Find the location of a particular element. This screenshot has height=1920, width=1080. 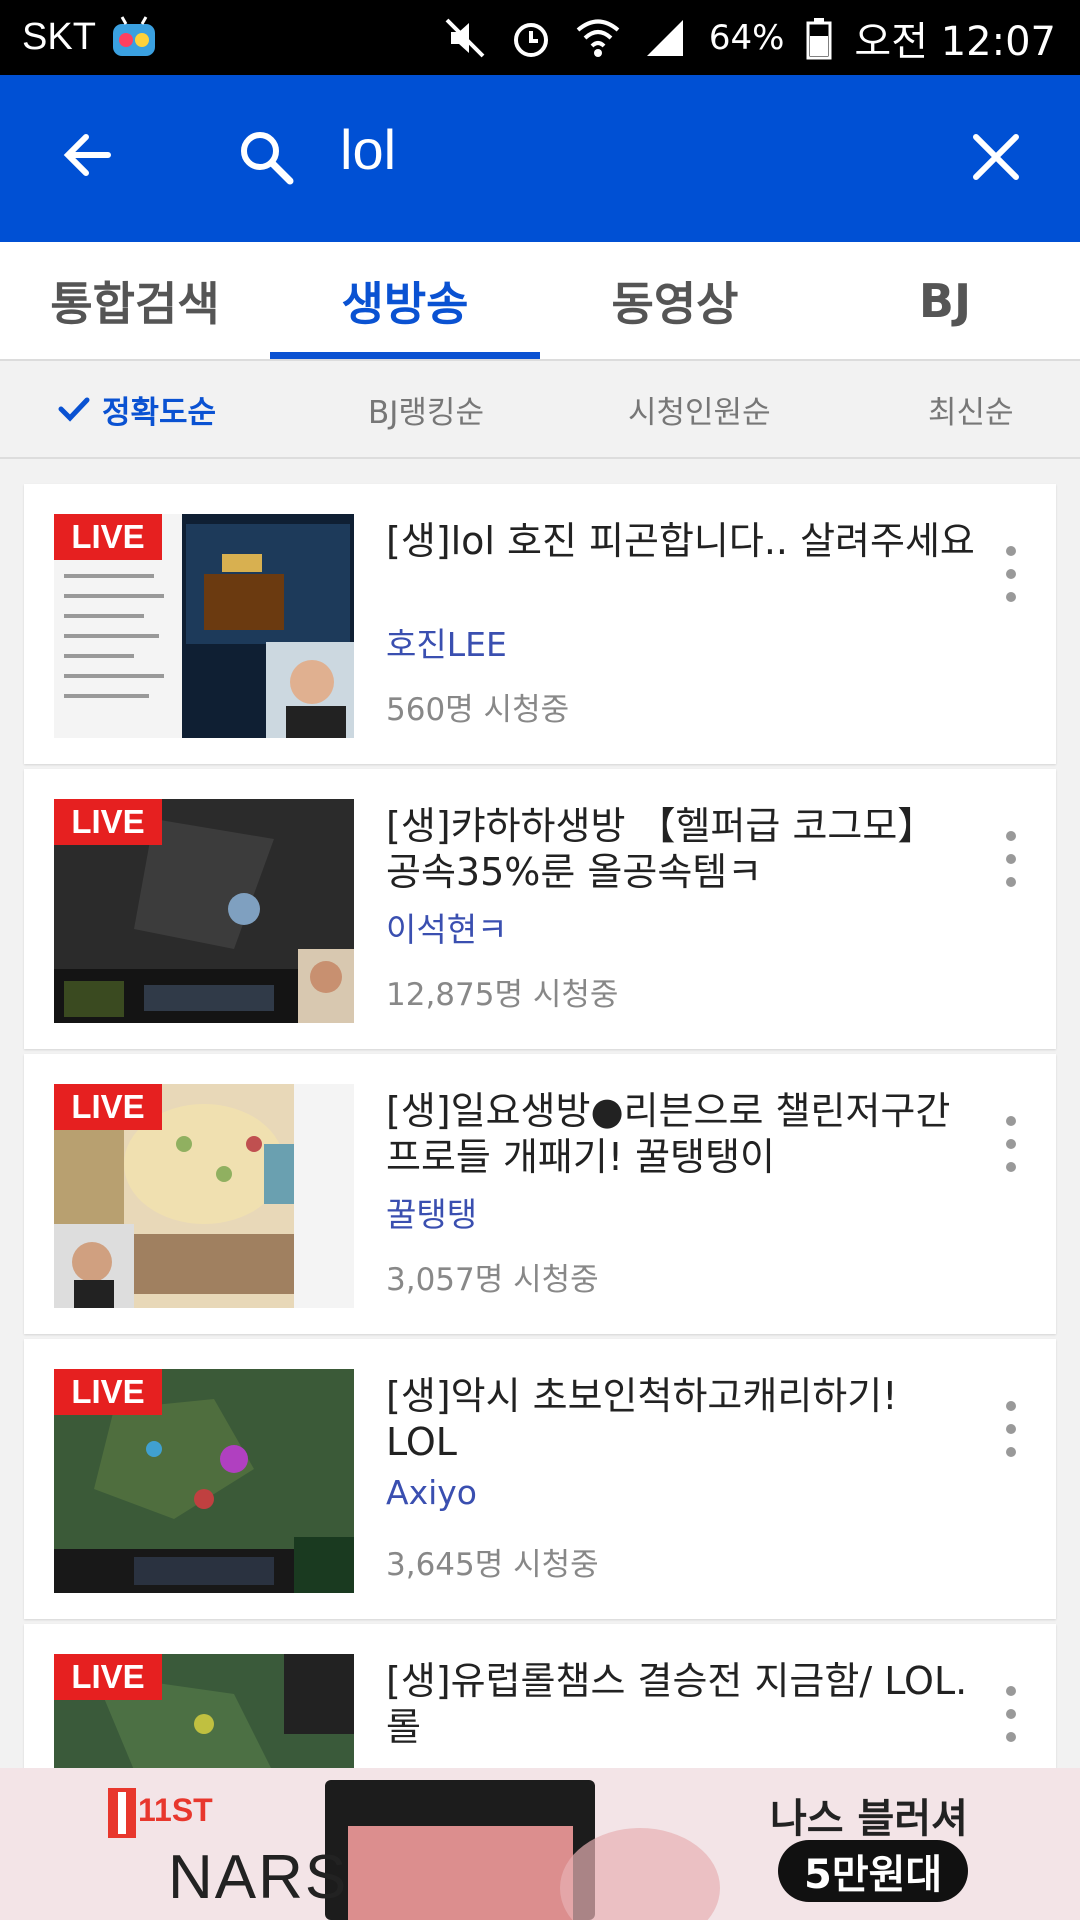

viewer-count: 3,057명 시청중 is located at coordinates (492, 1280).